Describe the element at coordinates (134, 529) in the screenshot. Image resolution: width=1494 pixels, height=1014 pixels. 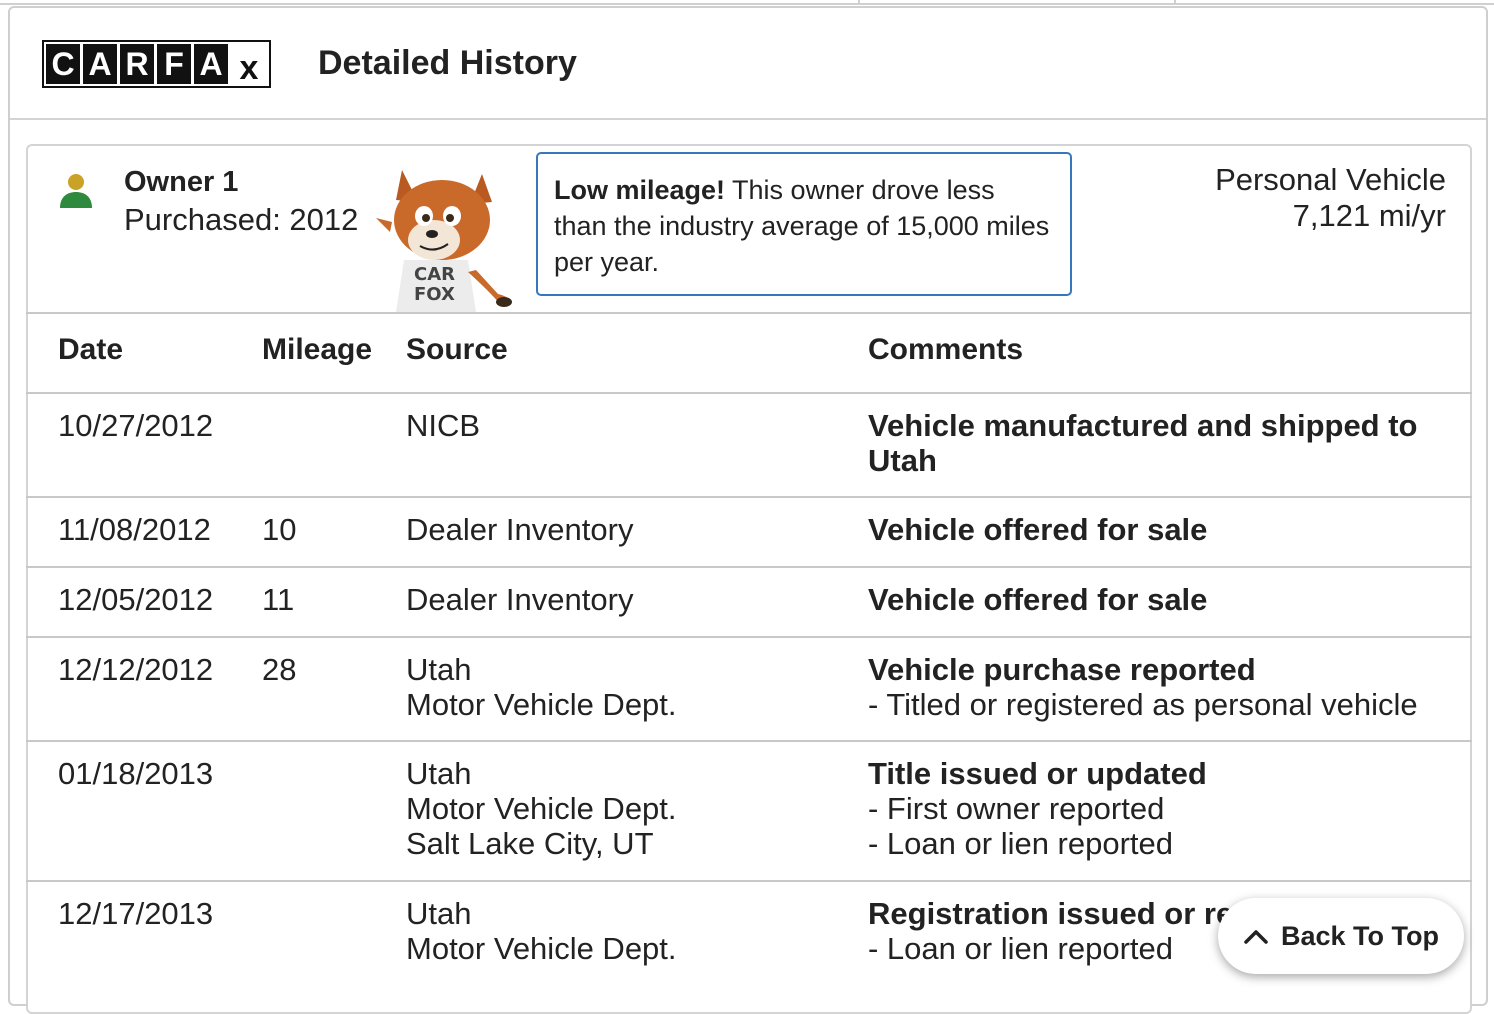
I see `row-date: 11/08/2012` at that location.